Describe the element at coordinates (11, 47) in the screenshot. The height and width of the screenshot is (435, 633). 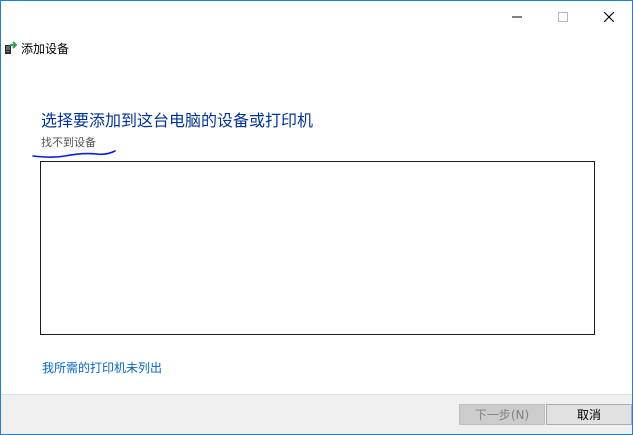
I see `add-device-icon` at that location.